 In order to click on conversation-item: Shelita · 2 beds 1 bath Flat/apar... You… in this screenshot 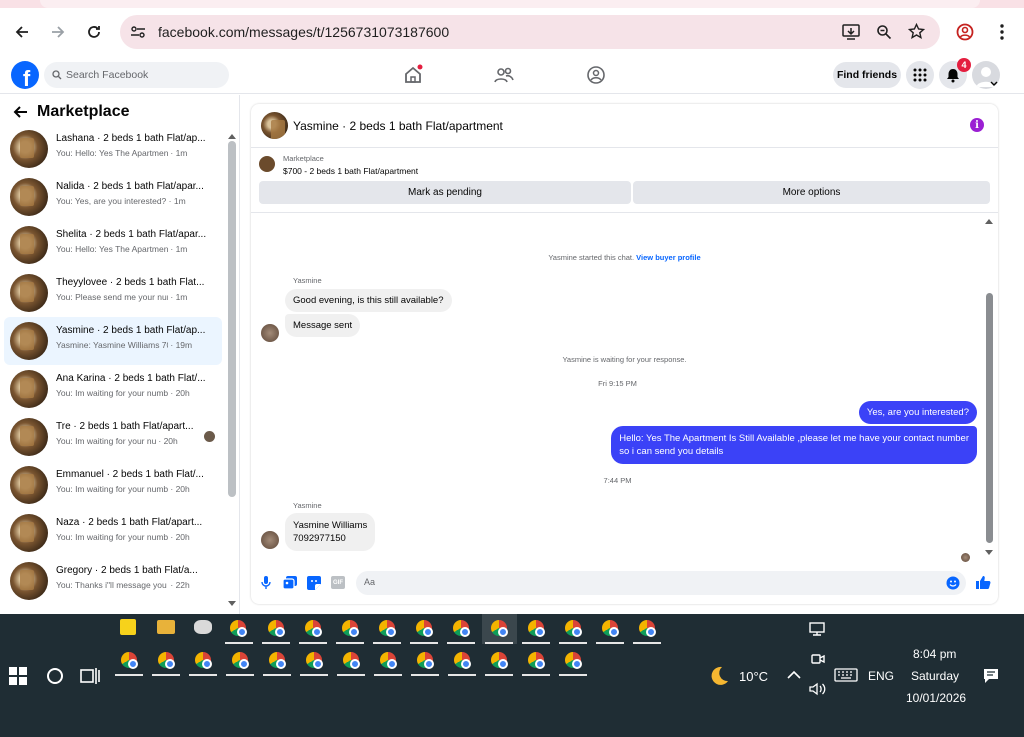, I will do `click(113, 245)`.